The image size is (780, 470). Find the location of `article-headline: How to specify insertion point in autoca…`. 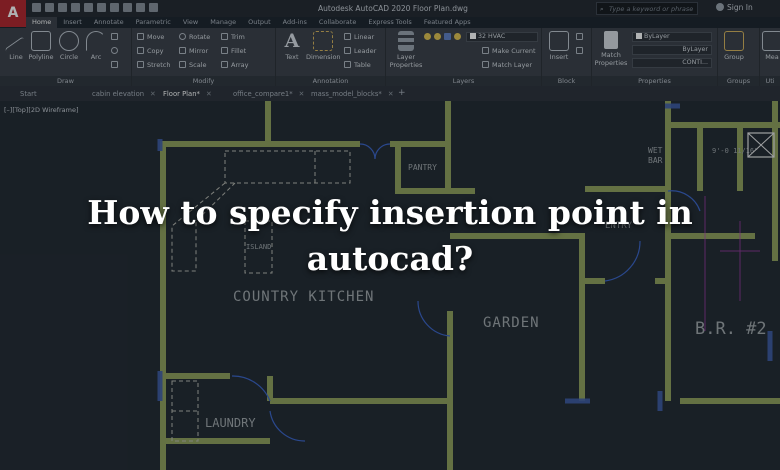

article-headline: How to specify insertion point in autoca… is located at coordinates (390, 235).